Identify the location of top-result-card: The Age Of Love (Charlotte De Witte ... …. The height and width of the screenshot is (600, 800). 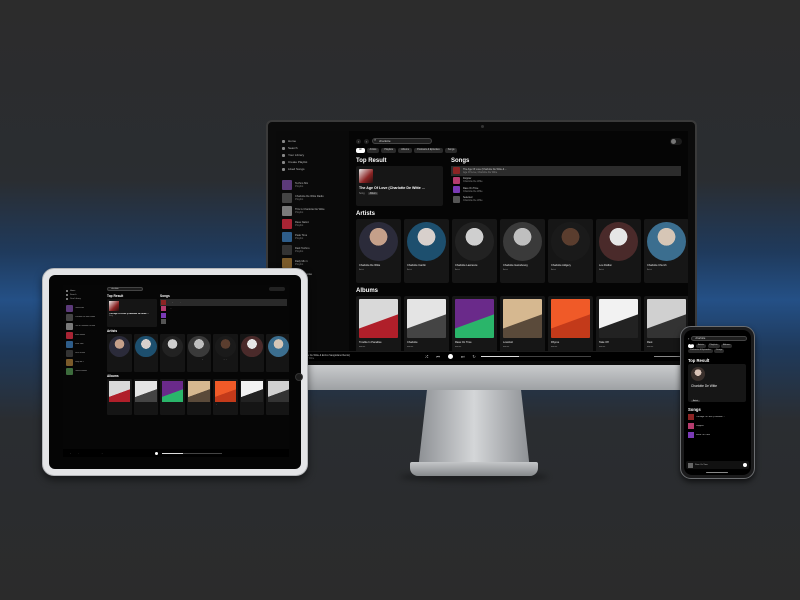
(399, 186).